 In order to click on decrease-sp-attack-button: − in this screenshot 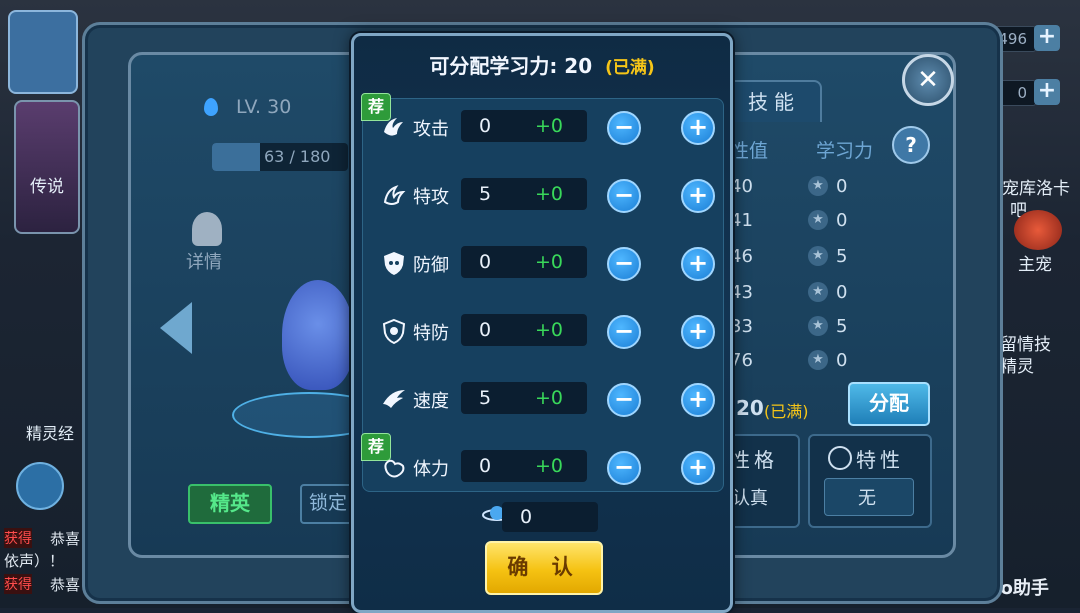, I will do `click(624, 196)`.